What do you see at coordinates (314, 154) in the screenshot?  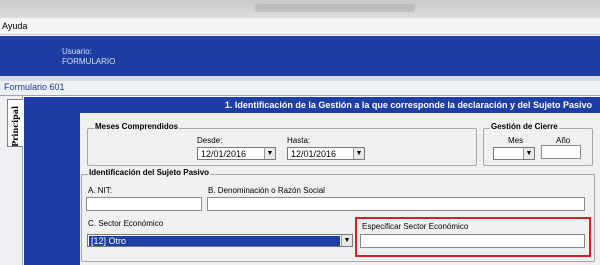 I see `hasta-value: 12/01/2016` at bounding box center [314, 154].